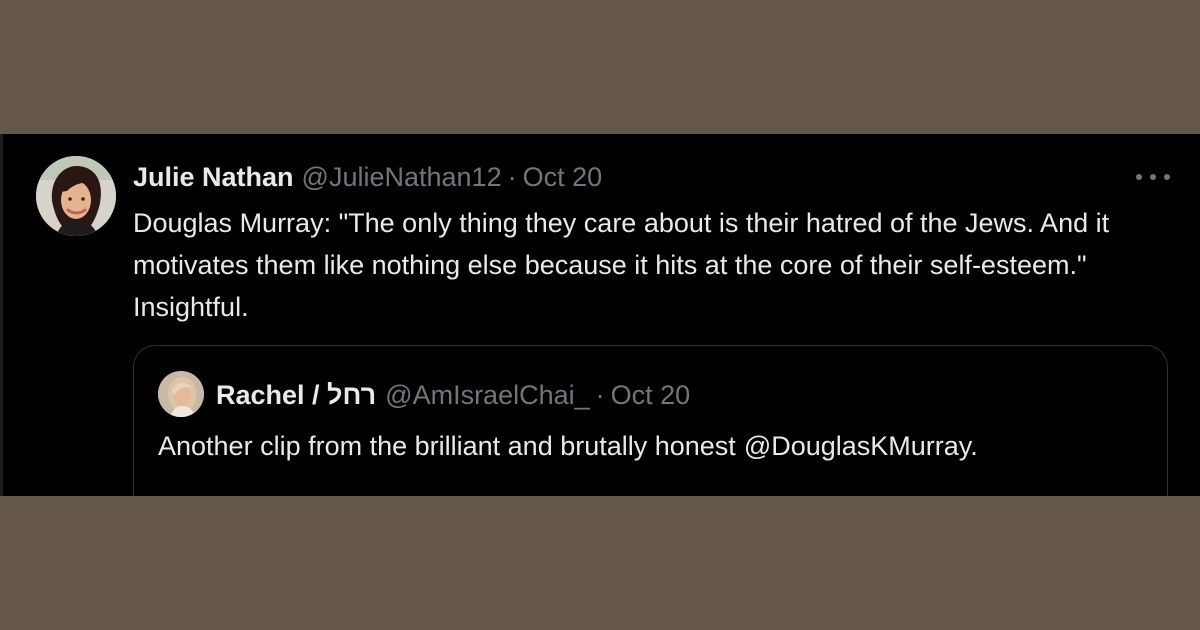 This screenshot has height=630, width=1200. Describe the element at coordinates (402, 177) in the screenshot. I see `author-handle: @JulieNathan12` at that location.